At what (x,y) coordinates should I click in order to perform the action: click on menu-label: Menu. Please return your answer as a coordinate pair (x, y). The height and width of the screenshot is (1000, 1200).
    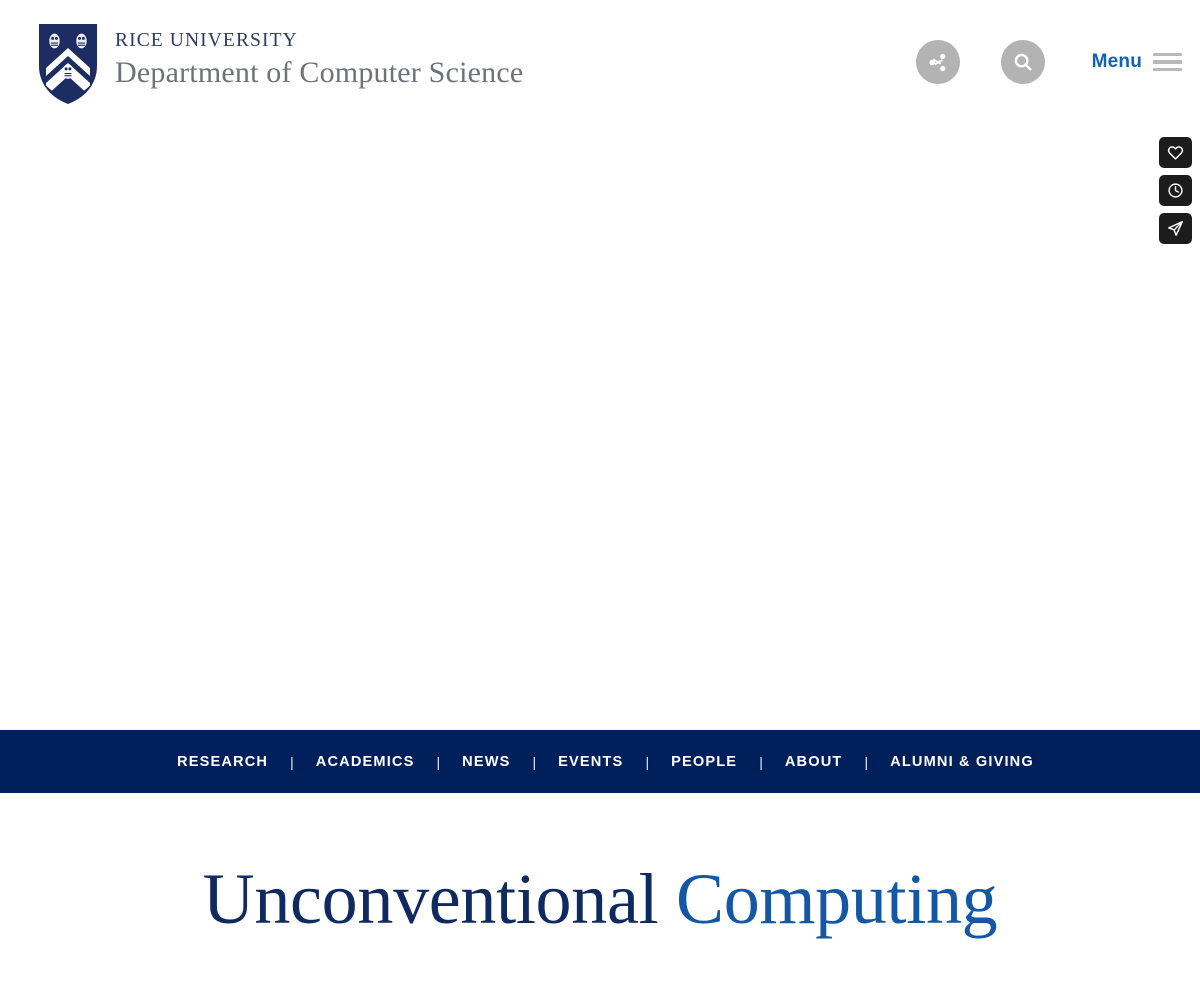
    Looking at the image, I should click on (1116, 61).